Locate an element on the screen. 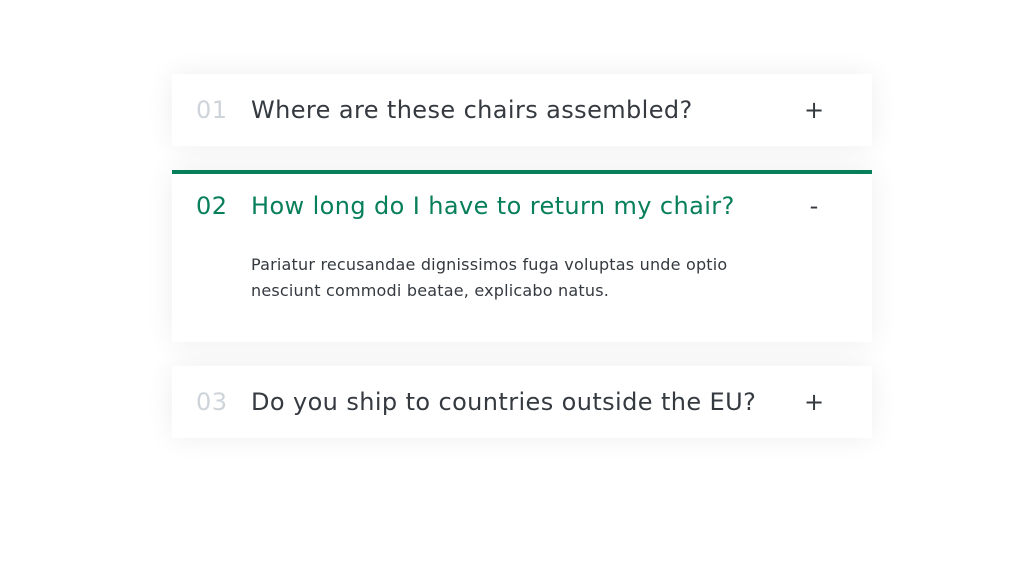 This screenshot has height=561, width=1013. item-question: Do you ship to countries outside the EU? is located at coordinates (504, 402).